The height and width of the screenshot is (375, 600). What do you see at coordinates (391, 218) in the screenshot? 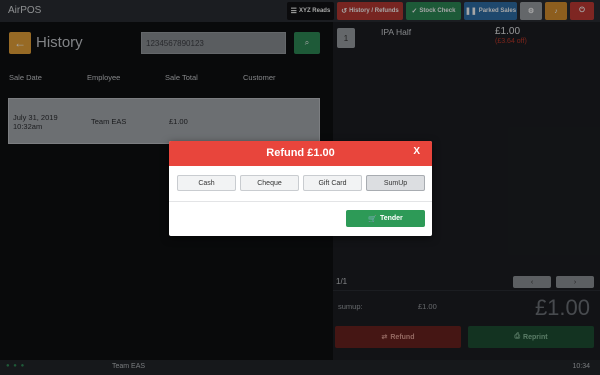
I see `tender-label: Tender` at bounding box center [391, 218].